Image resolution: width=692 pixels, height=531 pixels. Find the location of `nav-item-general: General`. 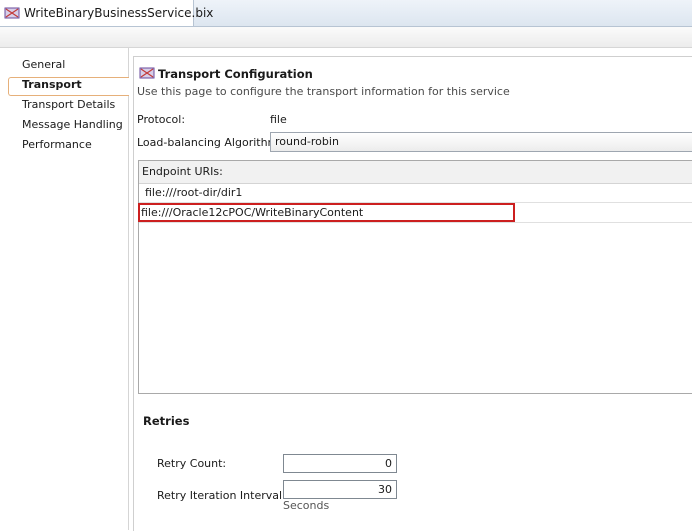

nav-item-general: General is located at coordinates (43, 65).